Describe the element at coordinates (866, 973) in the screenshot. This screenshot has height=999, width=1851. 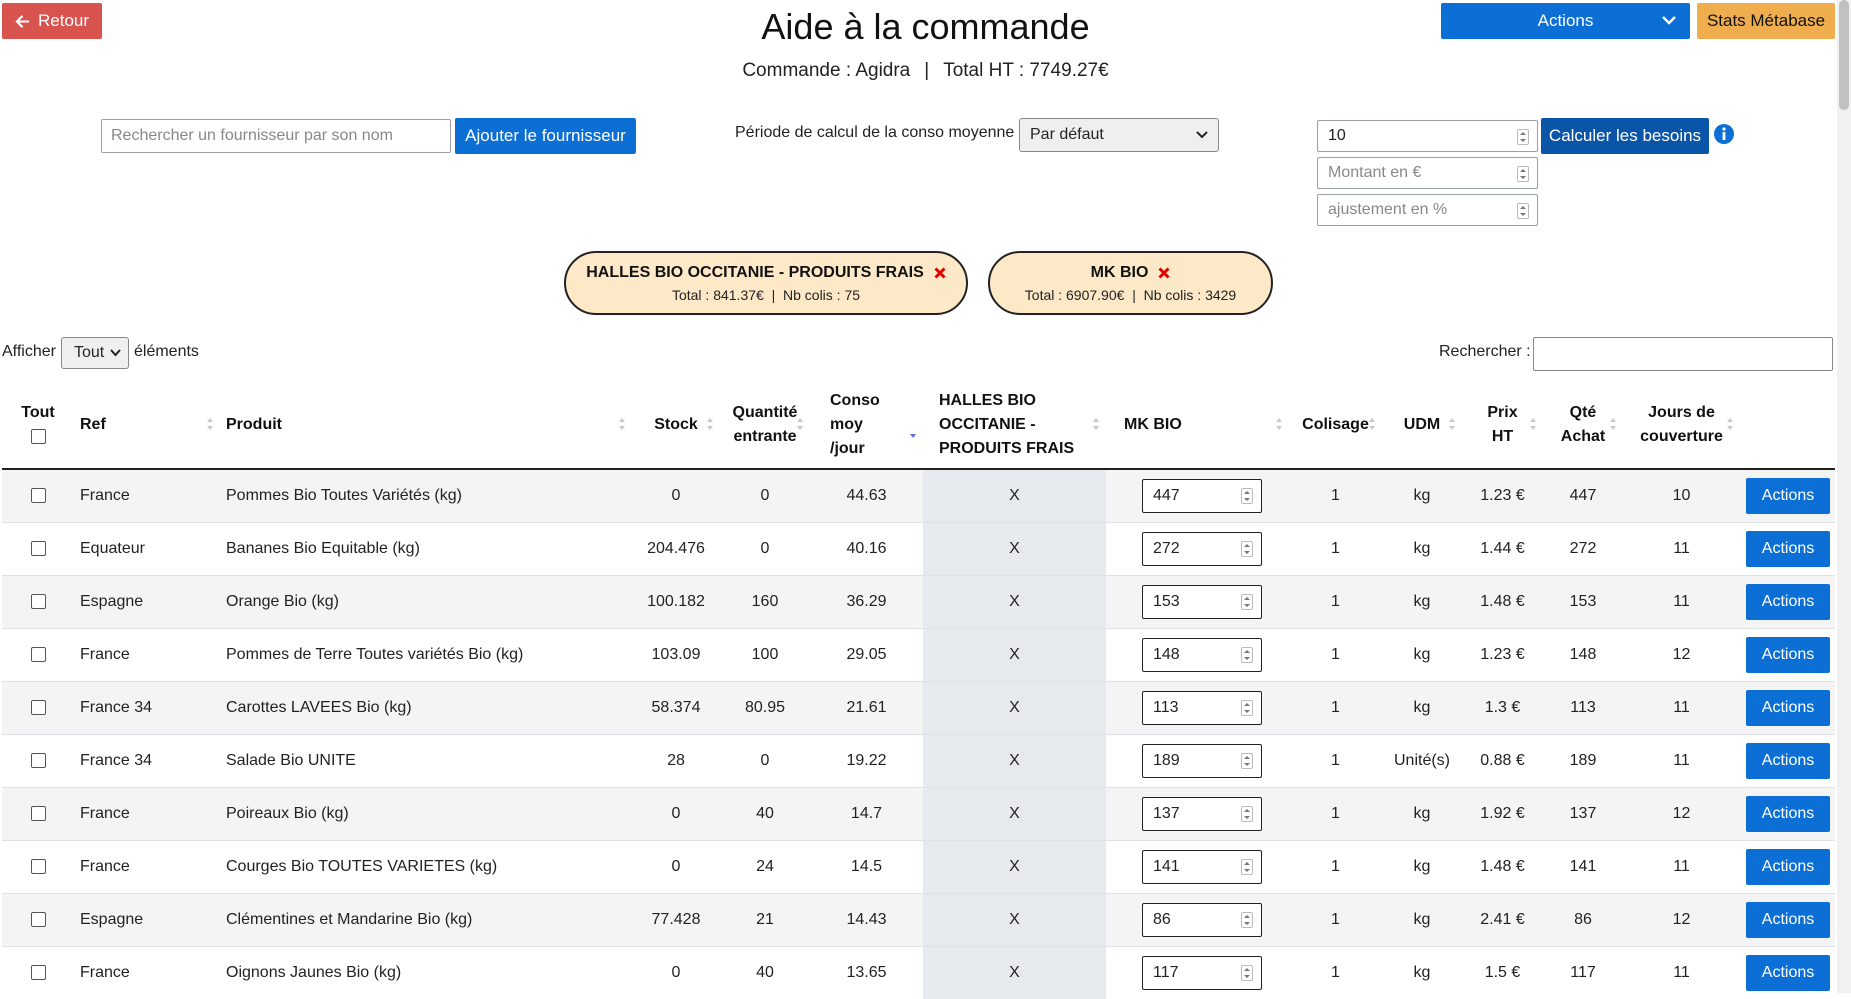
I see `cell-conso: 13.65` at that location.